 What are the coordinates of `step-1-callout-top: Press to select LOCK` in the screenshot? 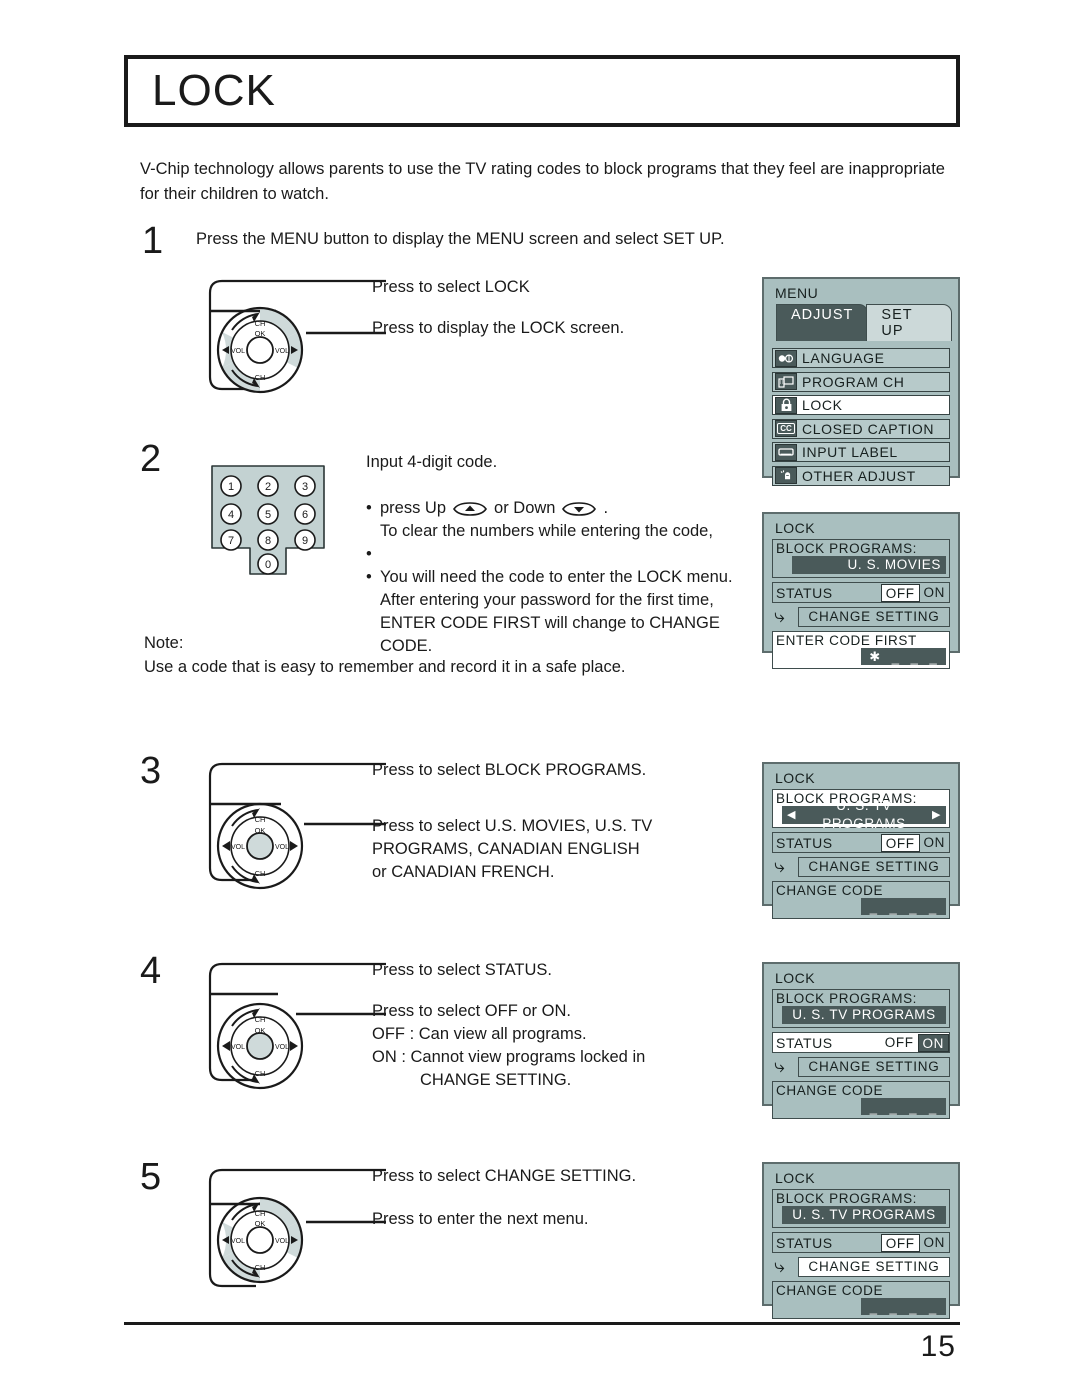 It's located at (451, 287).